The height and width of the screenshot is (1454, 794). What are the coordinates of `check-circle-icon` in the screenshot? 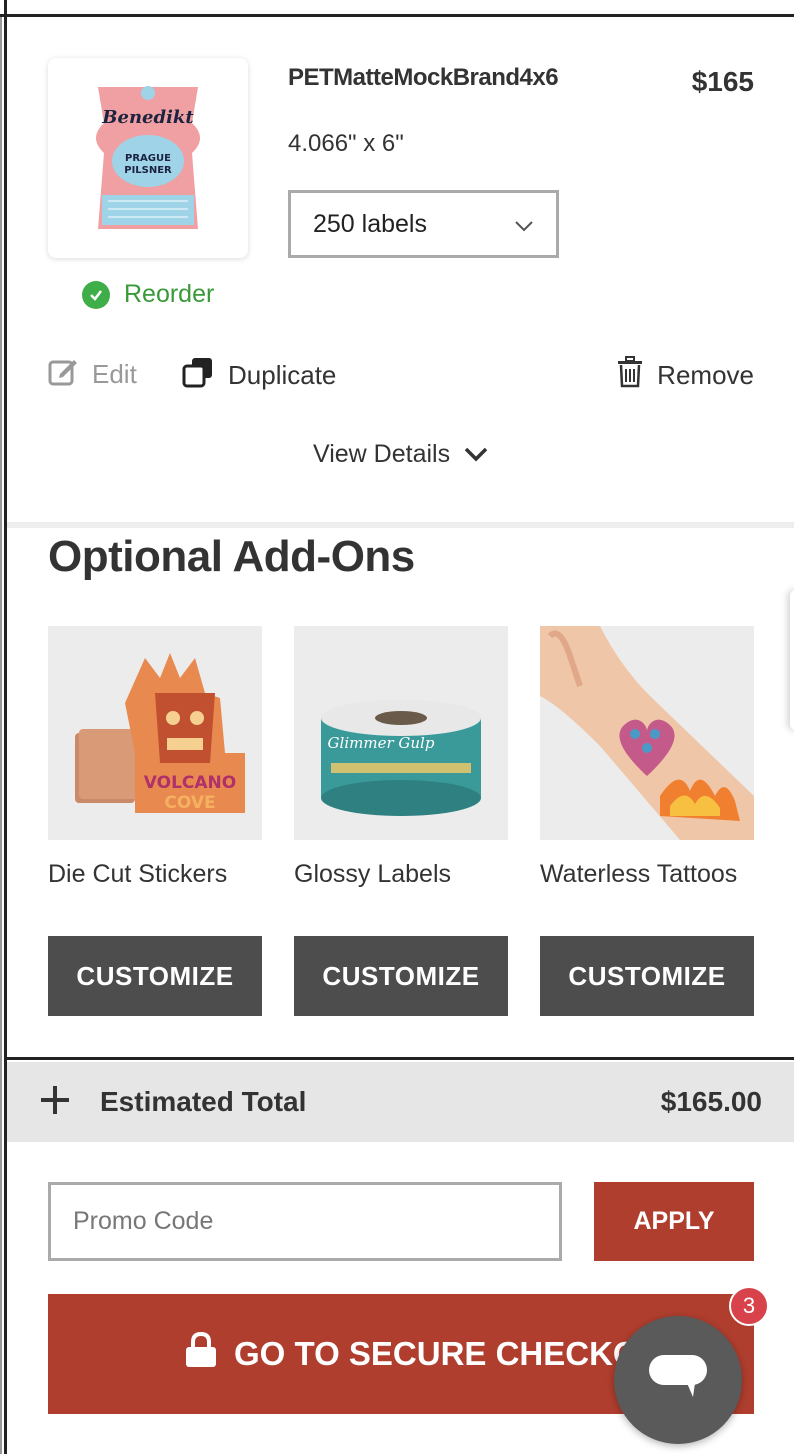 It's located at (96, 294).